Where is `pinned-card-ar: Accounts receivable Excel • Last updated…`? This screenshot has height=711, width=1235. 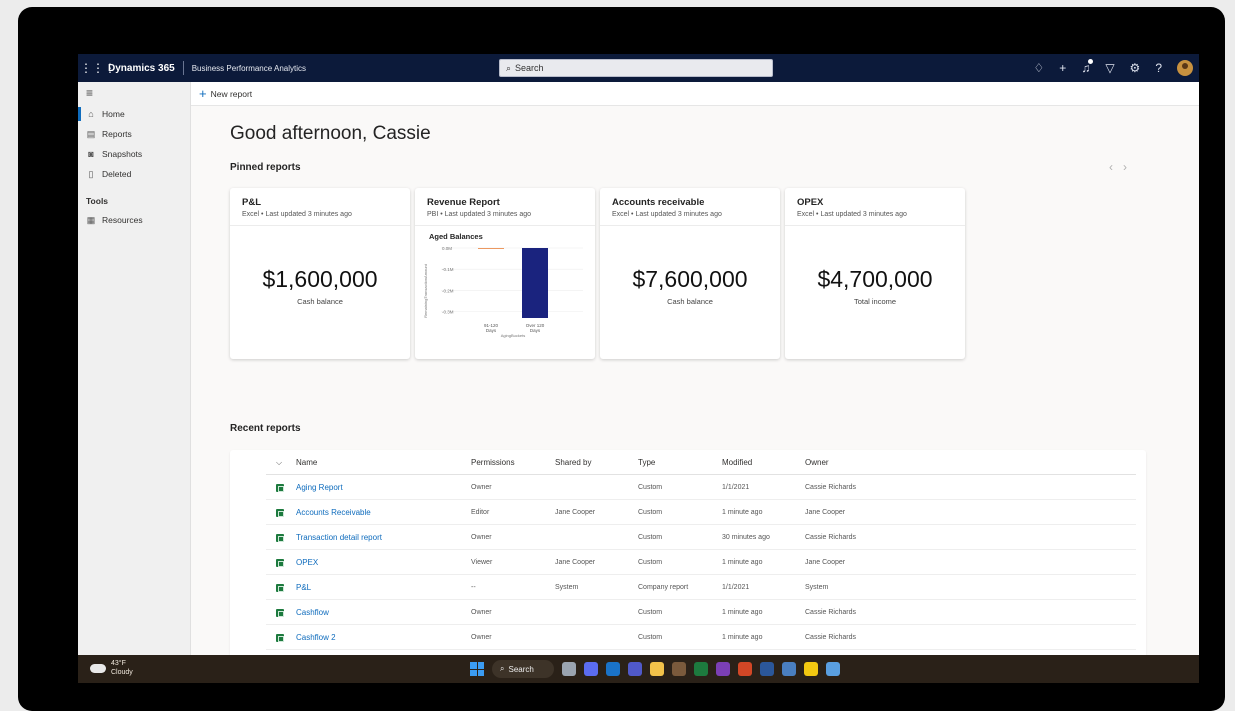 pinned-card-ar: Accounts receivable Excel • Last updated… is located at coordinates (690, 273).